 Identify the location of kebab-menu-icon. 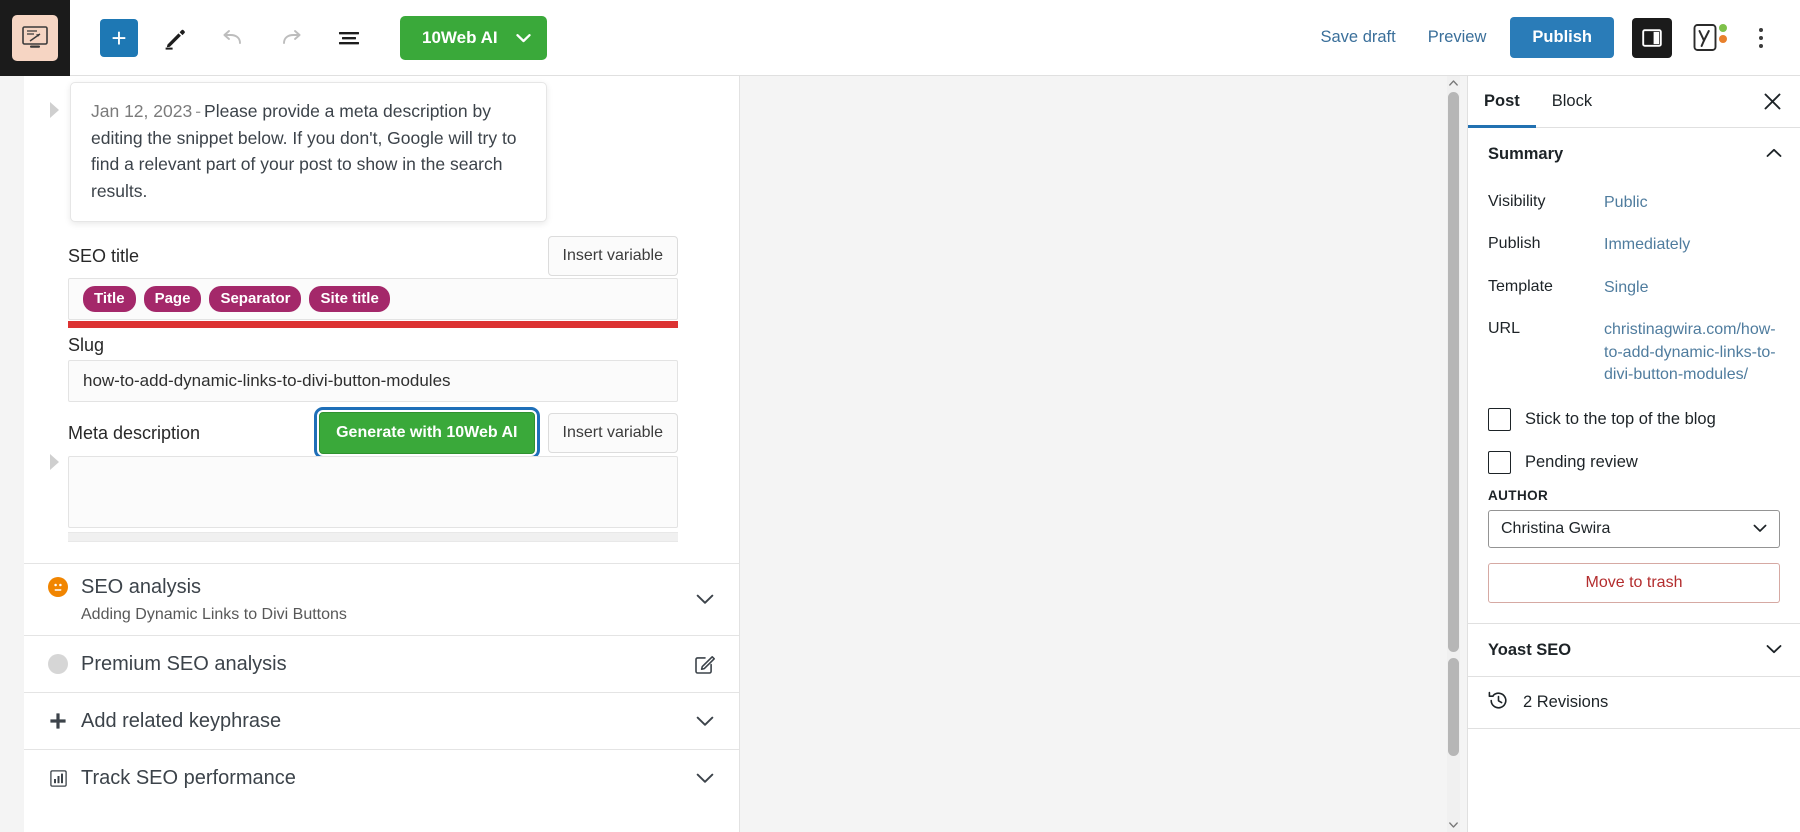
(1761, 29).